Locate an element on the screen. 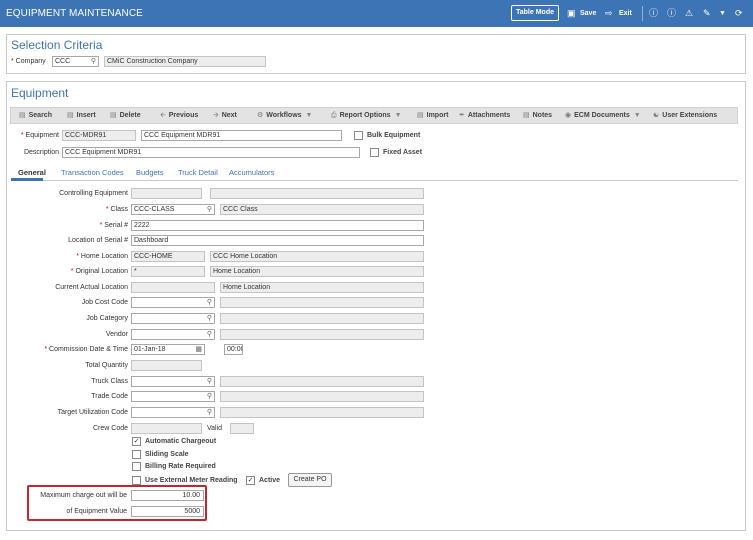  equipment-value-label: of Equipment Value is located at coordinates (96, 511).